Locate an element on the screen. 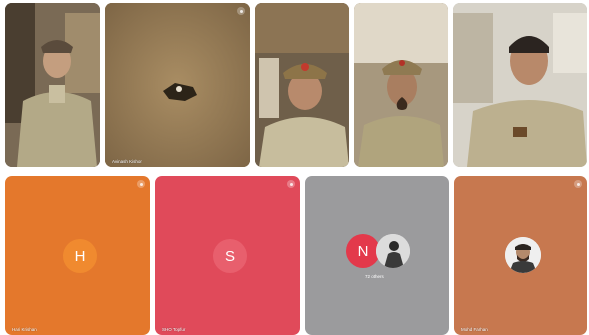 This screenshot has height=335, width=589. group-avatar-initial: N is located at coordinates (363, 251).